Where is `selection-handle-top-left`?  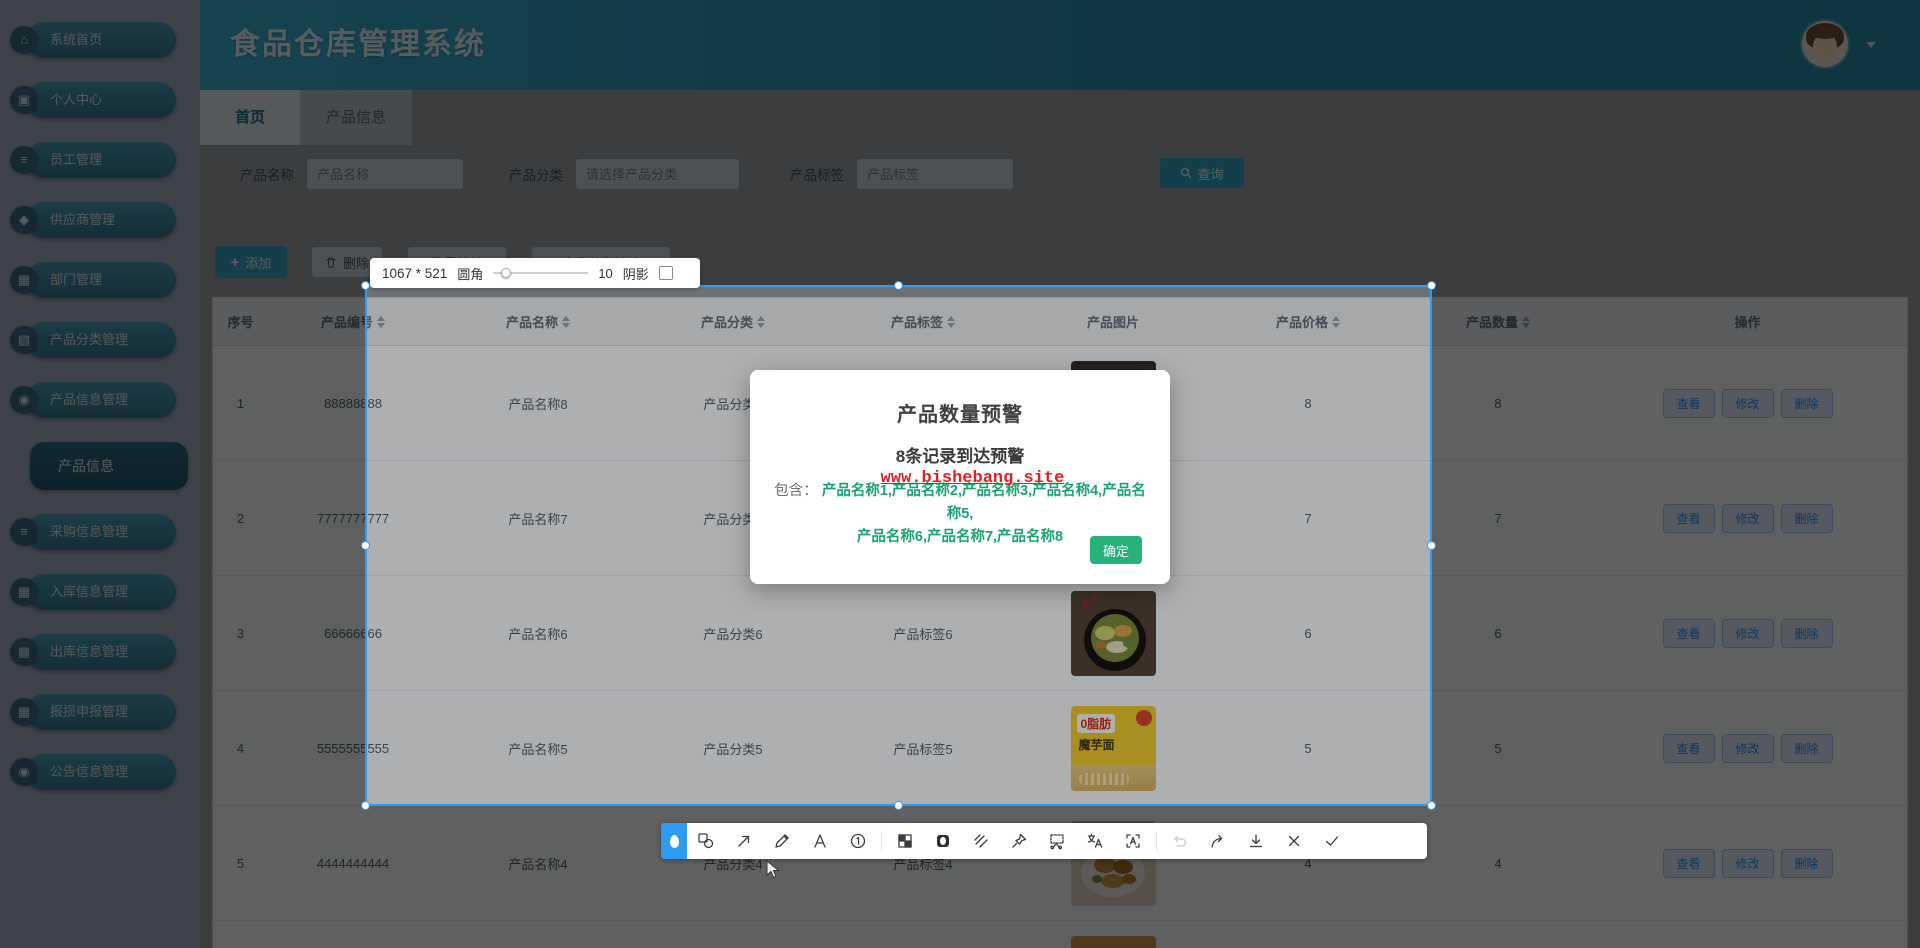 selection-handle-top-left is located at coordinates (365, 285).